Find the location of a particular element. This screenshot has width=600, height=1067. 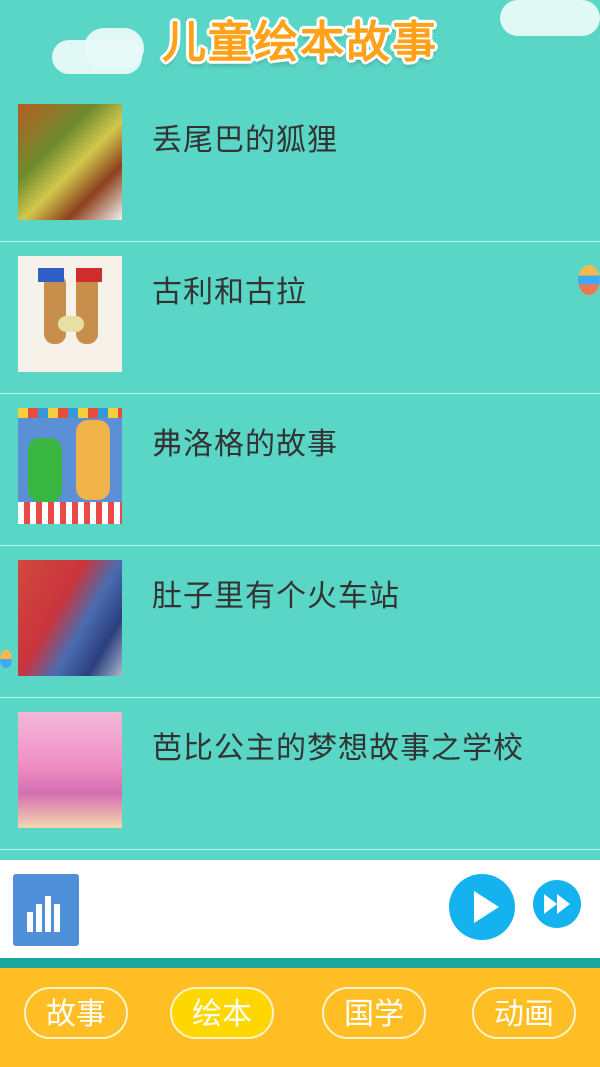

list-item: 弗洛格的故事 is located at coordinates (300, 470).